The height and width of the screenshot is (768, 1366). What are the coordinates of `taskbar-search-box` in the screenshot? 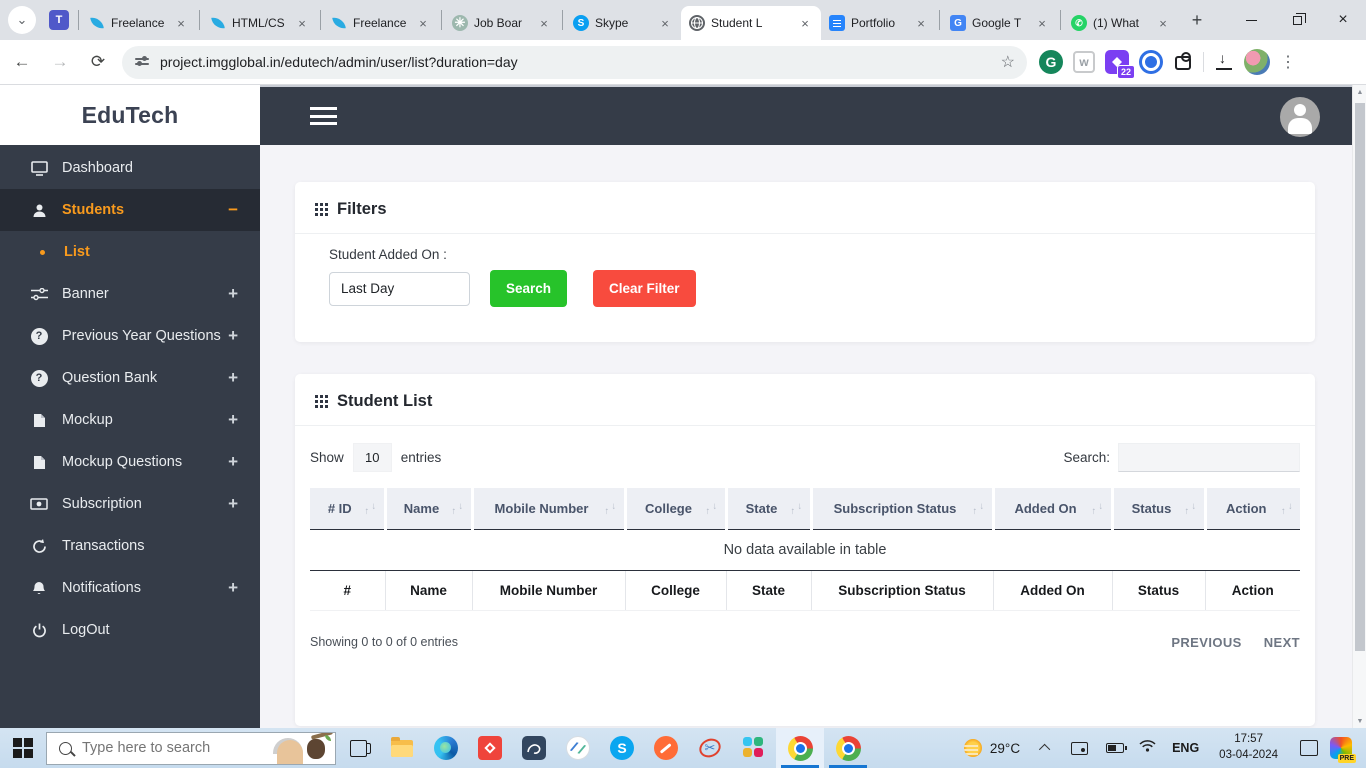 It's located at (191, 748).